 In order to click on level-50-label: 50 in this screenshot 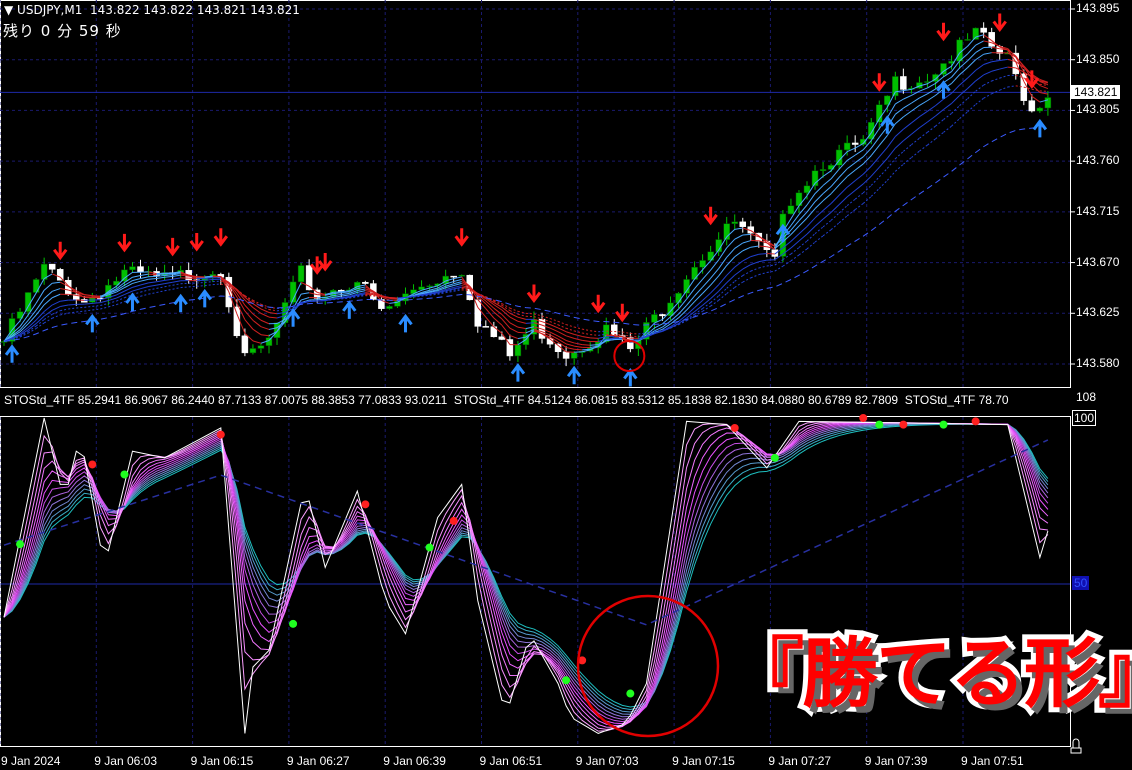, I will do `click(1081, 583)`.